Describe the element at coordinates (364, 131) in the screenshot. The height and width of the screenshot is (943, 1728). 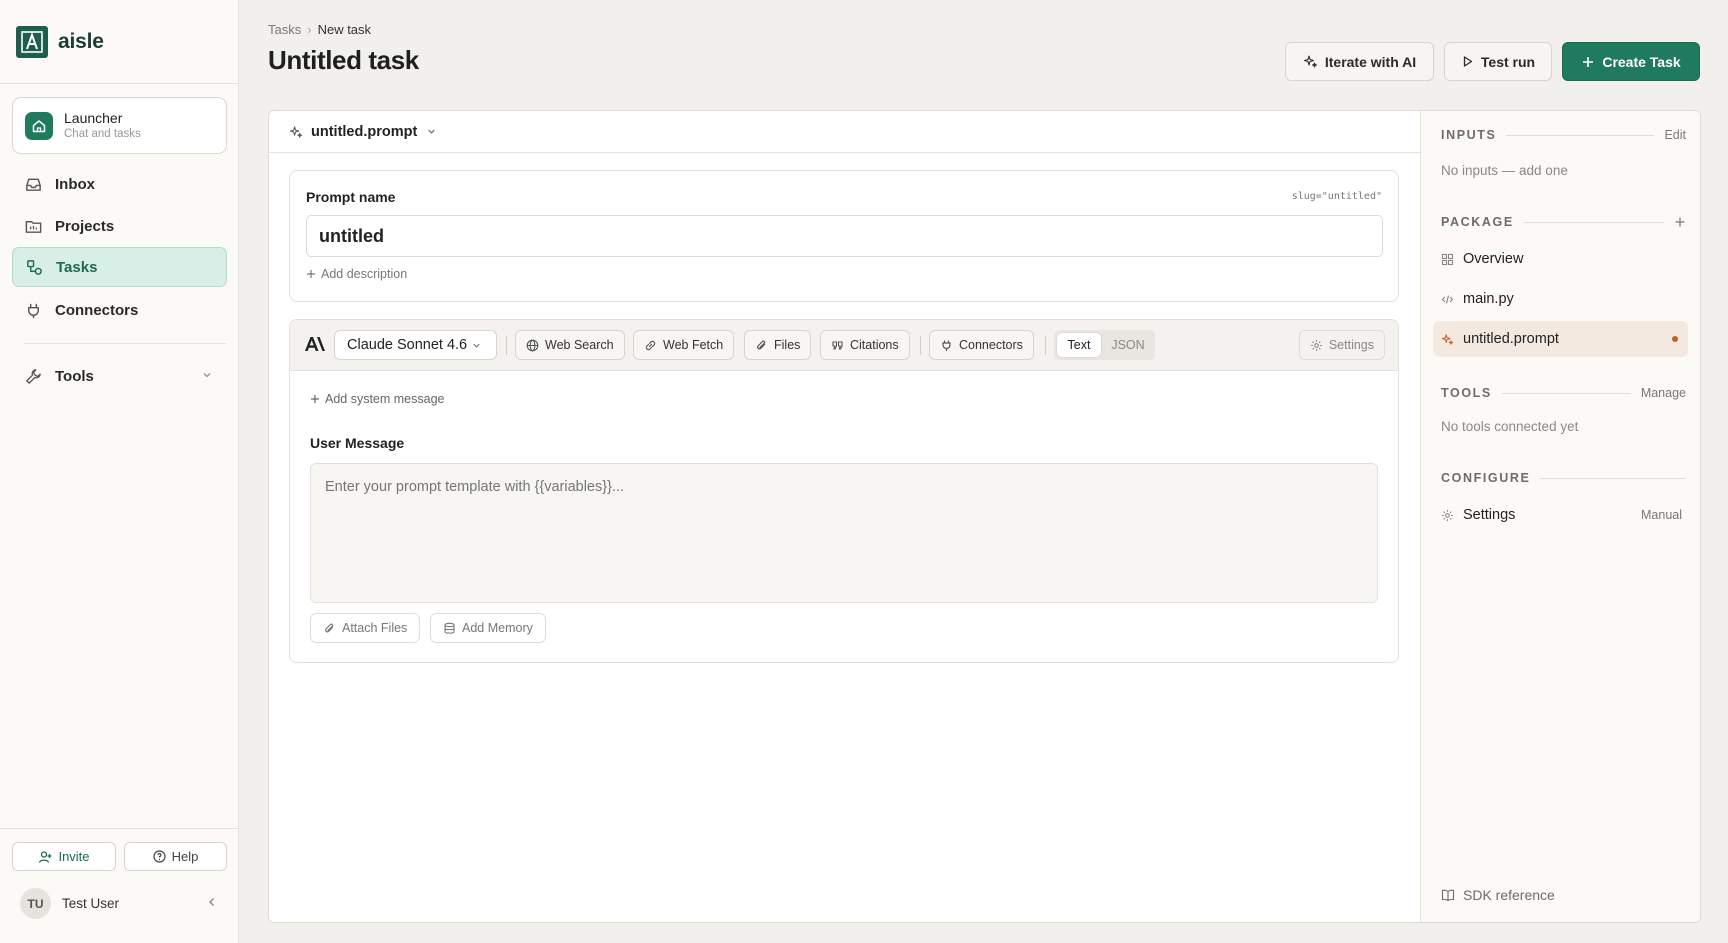
I see `file-name: untitled.prompt` at that location.